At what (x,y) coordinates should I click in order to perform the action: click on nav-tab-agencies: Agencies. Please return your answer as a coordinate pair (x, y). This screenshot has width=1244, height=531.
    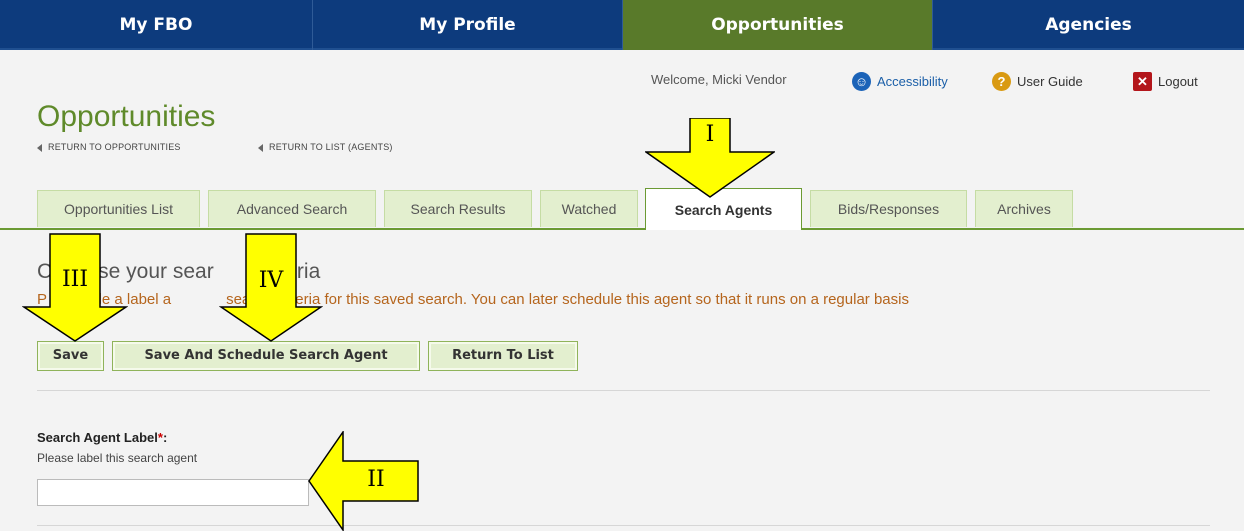
    Looking at the image, I should click on (1088, 25).